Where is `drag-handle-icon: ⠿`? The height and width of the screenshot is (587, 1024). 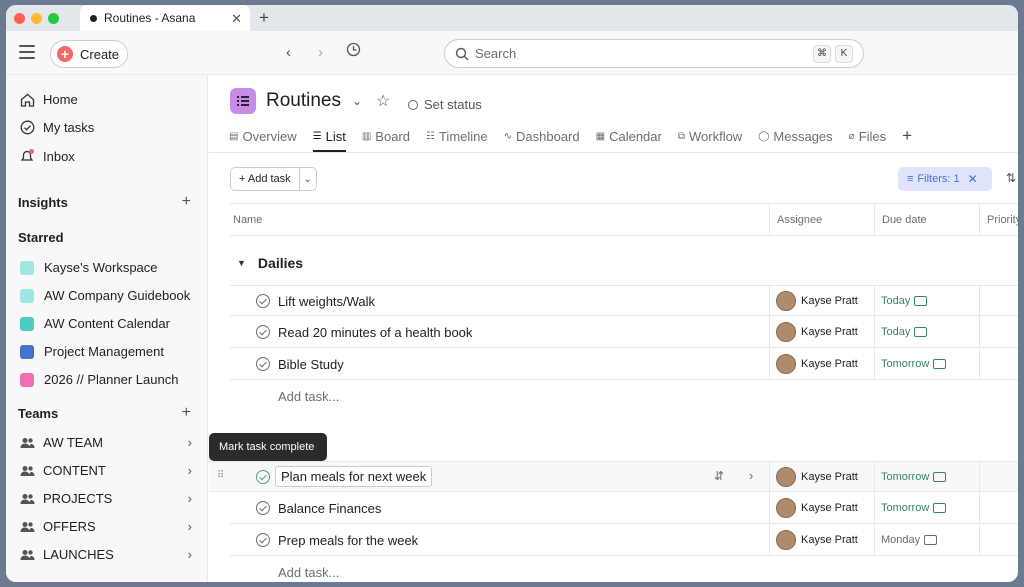
drag-handle-icon: ⠿ is located at coordinates (220, 475).